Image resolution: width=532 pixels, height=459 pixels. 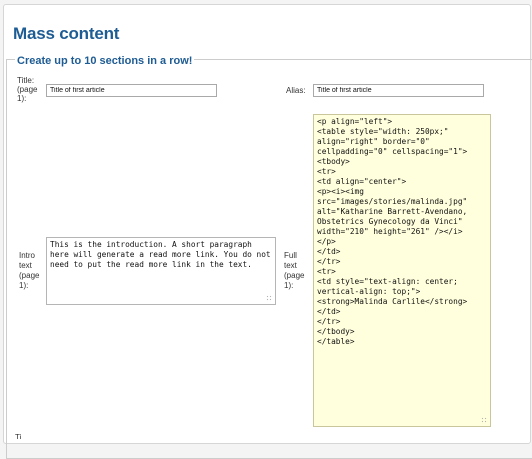 I want to click on intro-label-line2: text, so click(x=25, y=265).